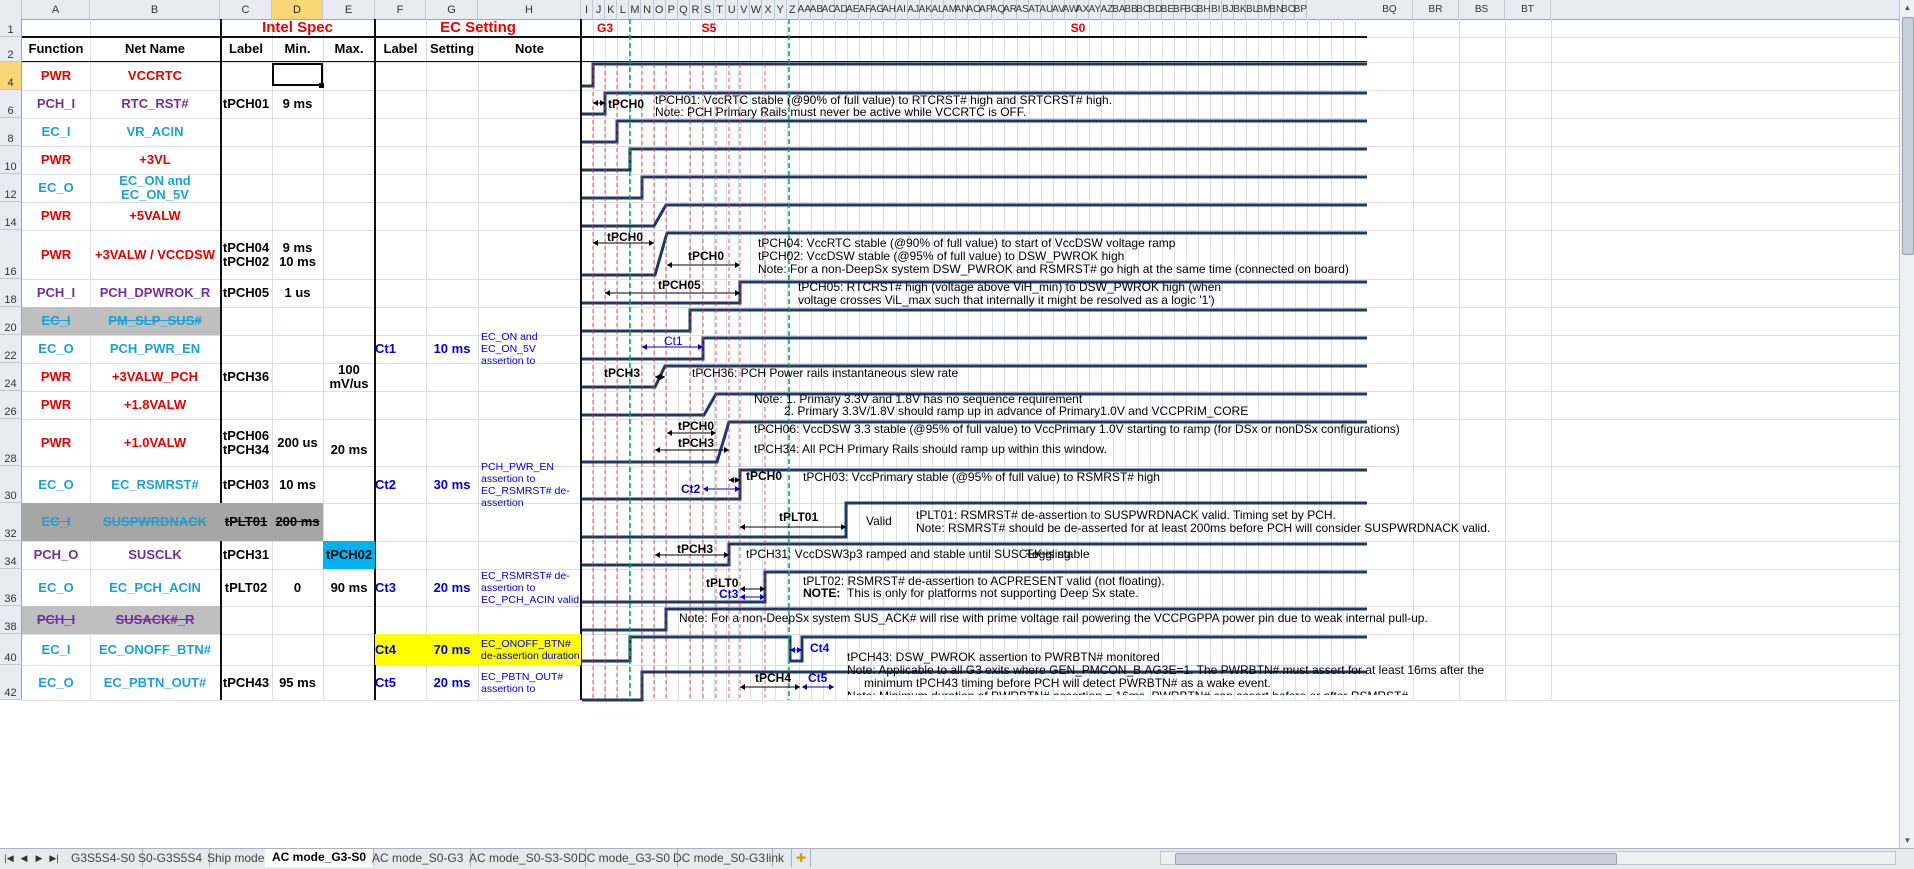 This screenshot has height=869, width=1914. What do you see at coordinates (595, 103) in the screenshot?
I see `arrow-tpch01-head-left` at bounding box center [595, 103].